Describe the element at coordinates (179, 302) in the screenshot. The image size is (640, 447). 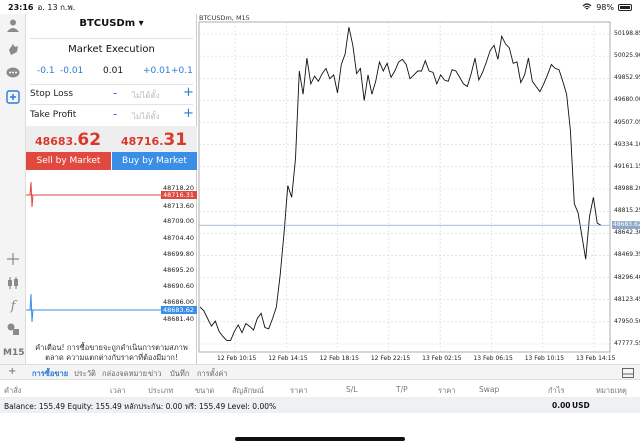
I see `tick-scale-label: 48686.00` at that location.